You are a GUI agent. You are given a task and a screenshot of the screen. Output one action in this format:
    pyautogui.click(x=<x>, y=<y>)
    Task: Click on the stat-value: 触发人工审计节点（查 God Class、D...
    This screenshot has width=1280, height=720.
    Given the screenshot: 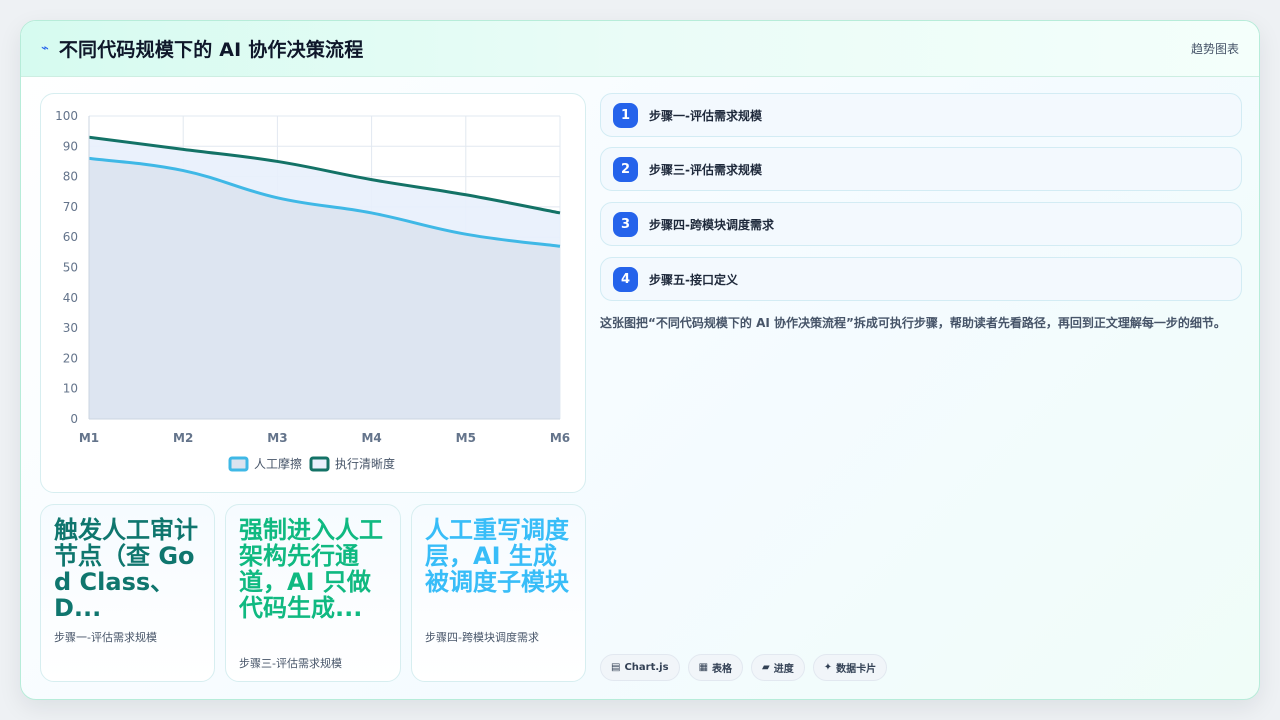 What is the action you would take?
    pyautogui.click(x=126, y=569)
    